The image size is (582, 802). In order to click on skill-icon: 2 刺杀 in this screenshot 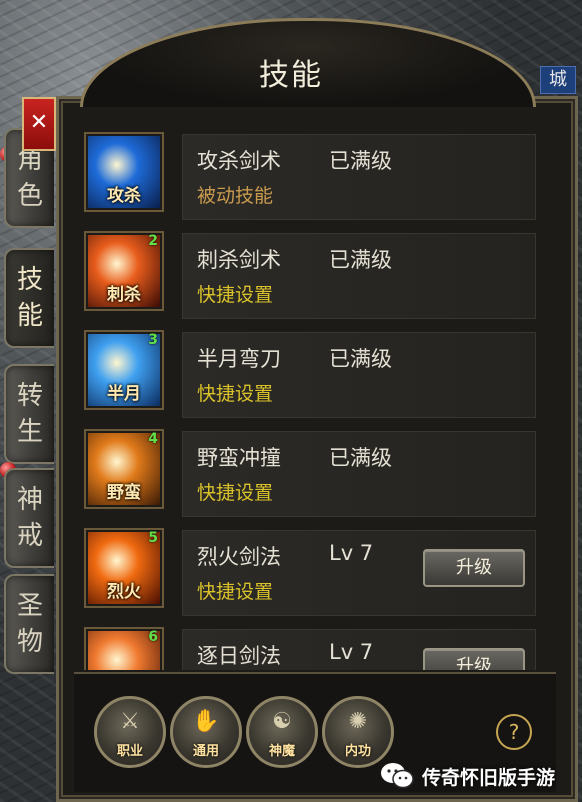, I will do `click(124, 271)`.